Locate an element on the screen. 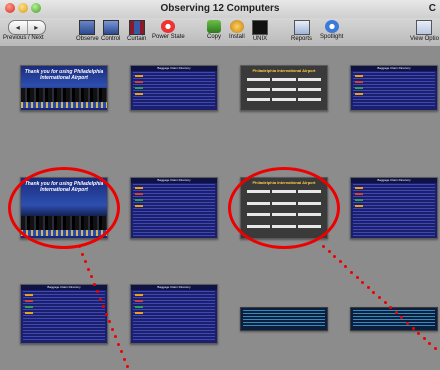 Image resolution: width=440 pixels, height=370 pixels. next-button: ▸ is located at coordinates (36, 27).